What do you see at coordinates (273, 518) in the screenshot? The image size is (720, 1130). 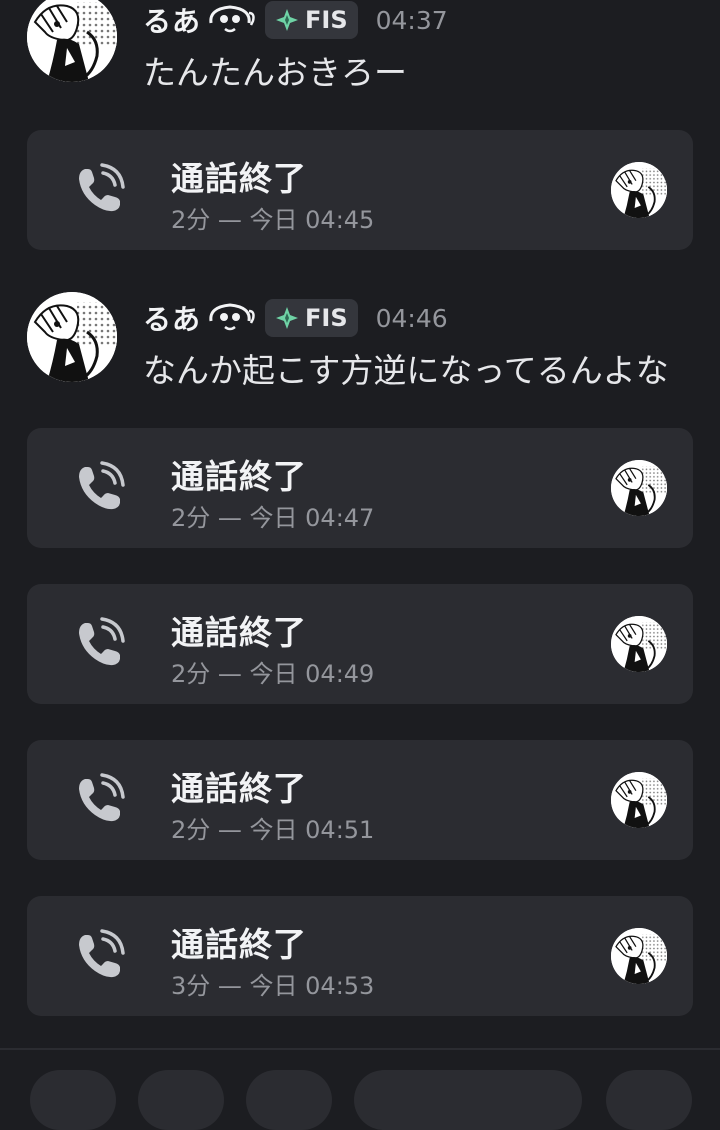 I see `call-detail: 2分 — 今日 04:47` at bounding box center [273, 518].